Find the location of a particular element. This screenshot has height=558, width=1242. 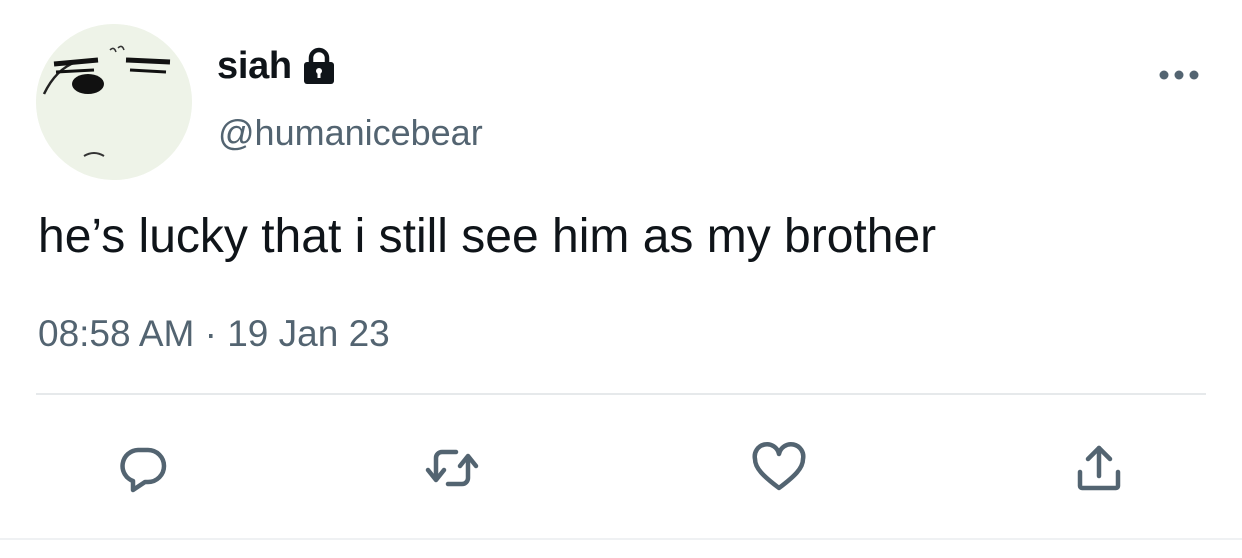

tweet-timestamp: 08:58 AM · 19 Jan 23 is located at coordinates (214, 334).